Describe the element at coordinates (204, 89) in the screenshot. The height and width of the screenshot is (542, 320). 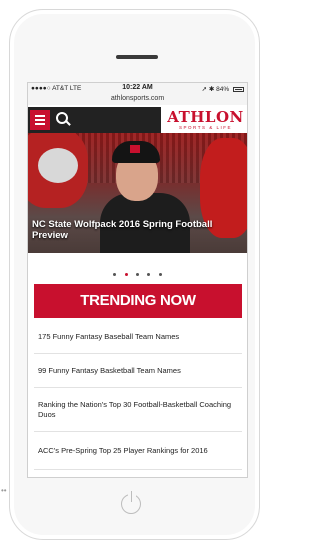
I see `location-icon: ➚` at that location.